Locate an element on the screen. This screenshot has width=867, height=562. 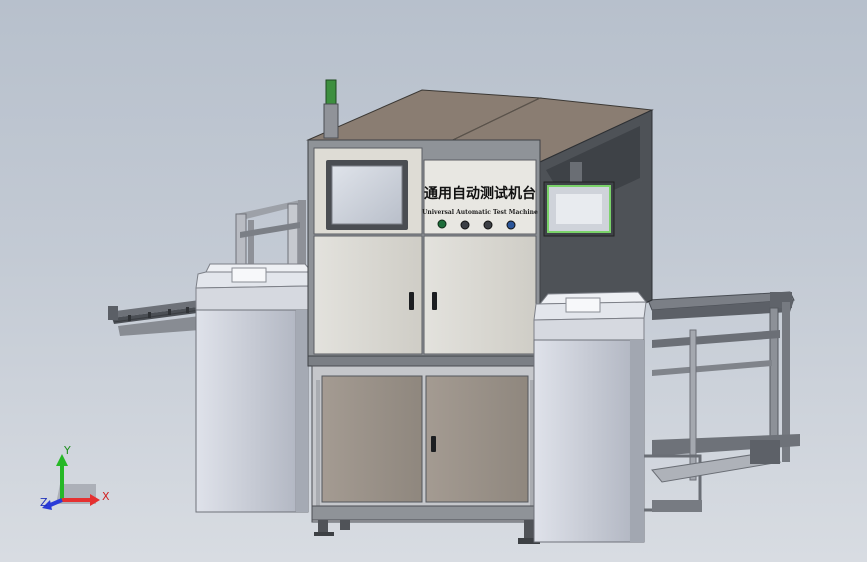
right-test-station is located at coordinates (590, 417).